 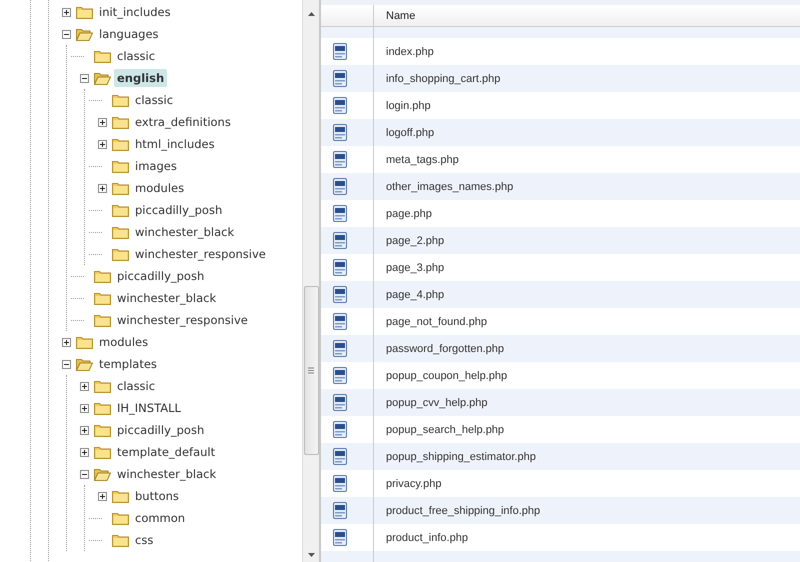 What do you see at coordinates (141, 78) in the screenshot?
I see `folder-item: english` at bounding box center [141, 78].